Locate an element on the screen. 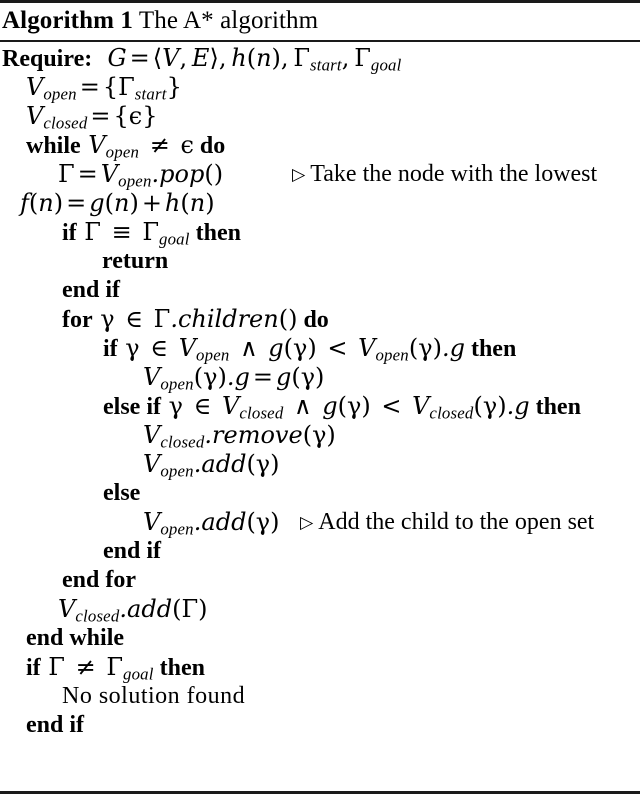  line-end-for: end for is located at coordinates (320, 580).